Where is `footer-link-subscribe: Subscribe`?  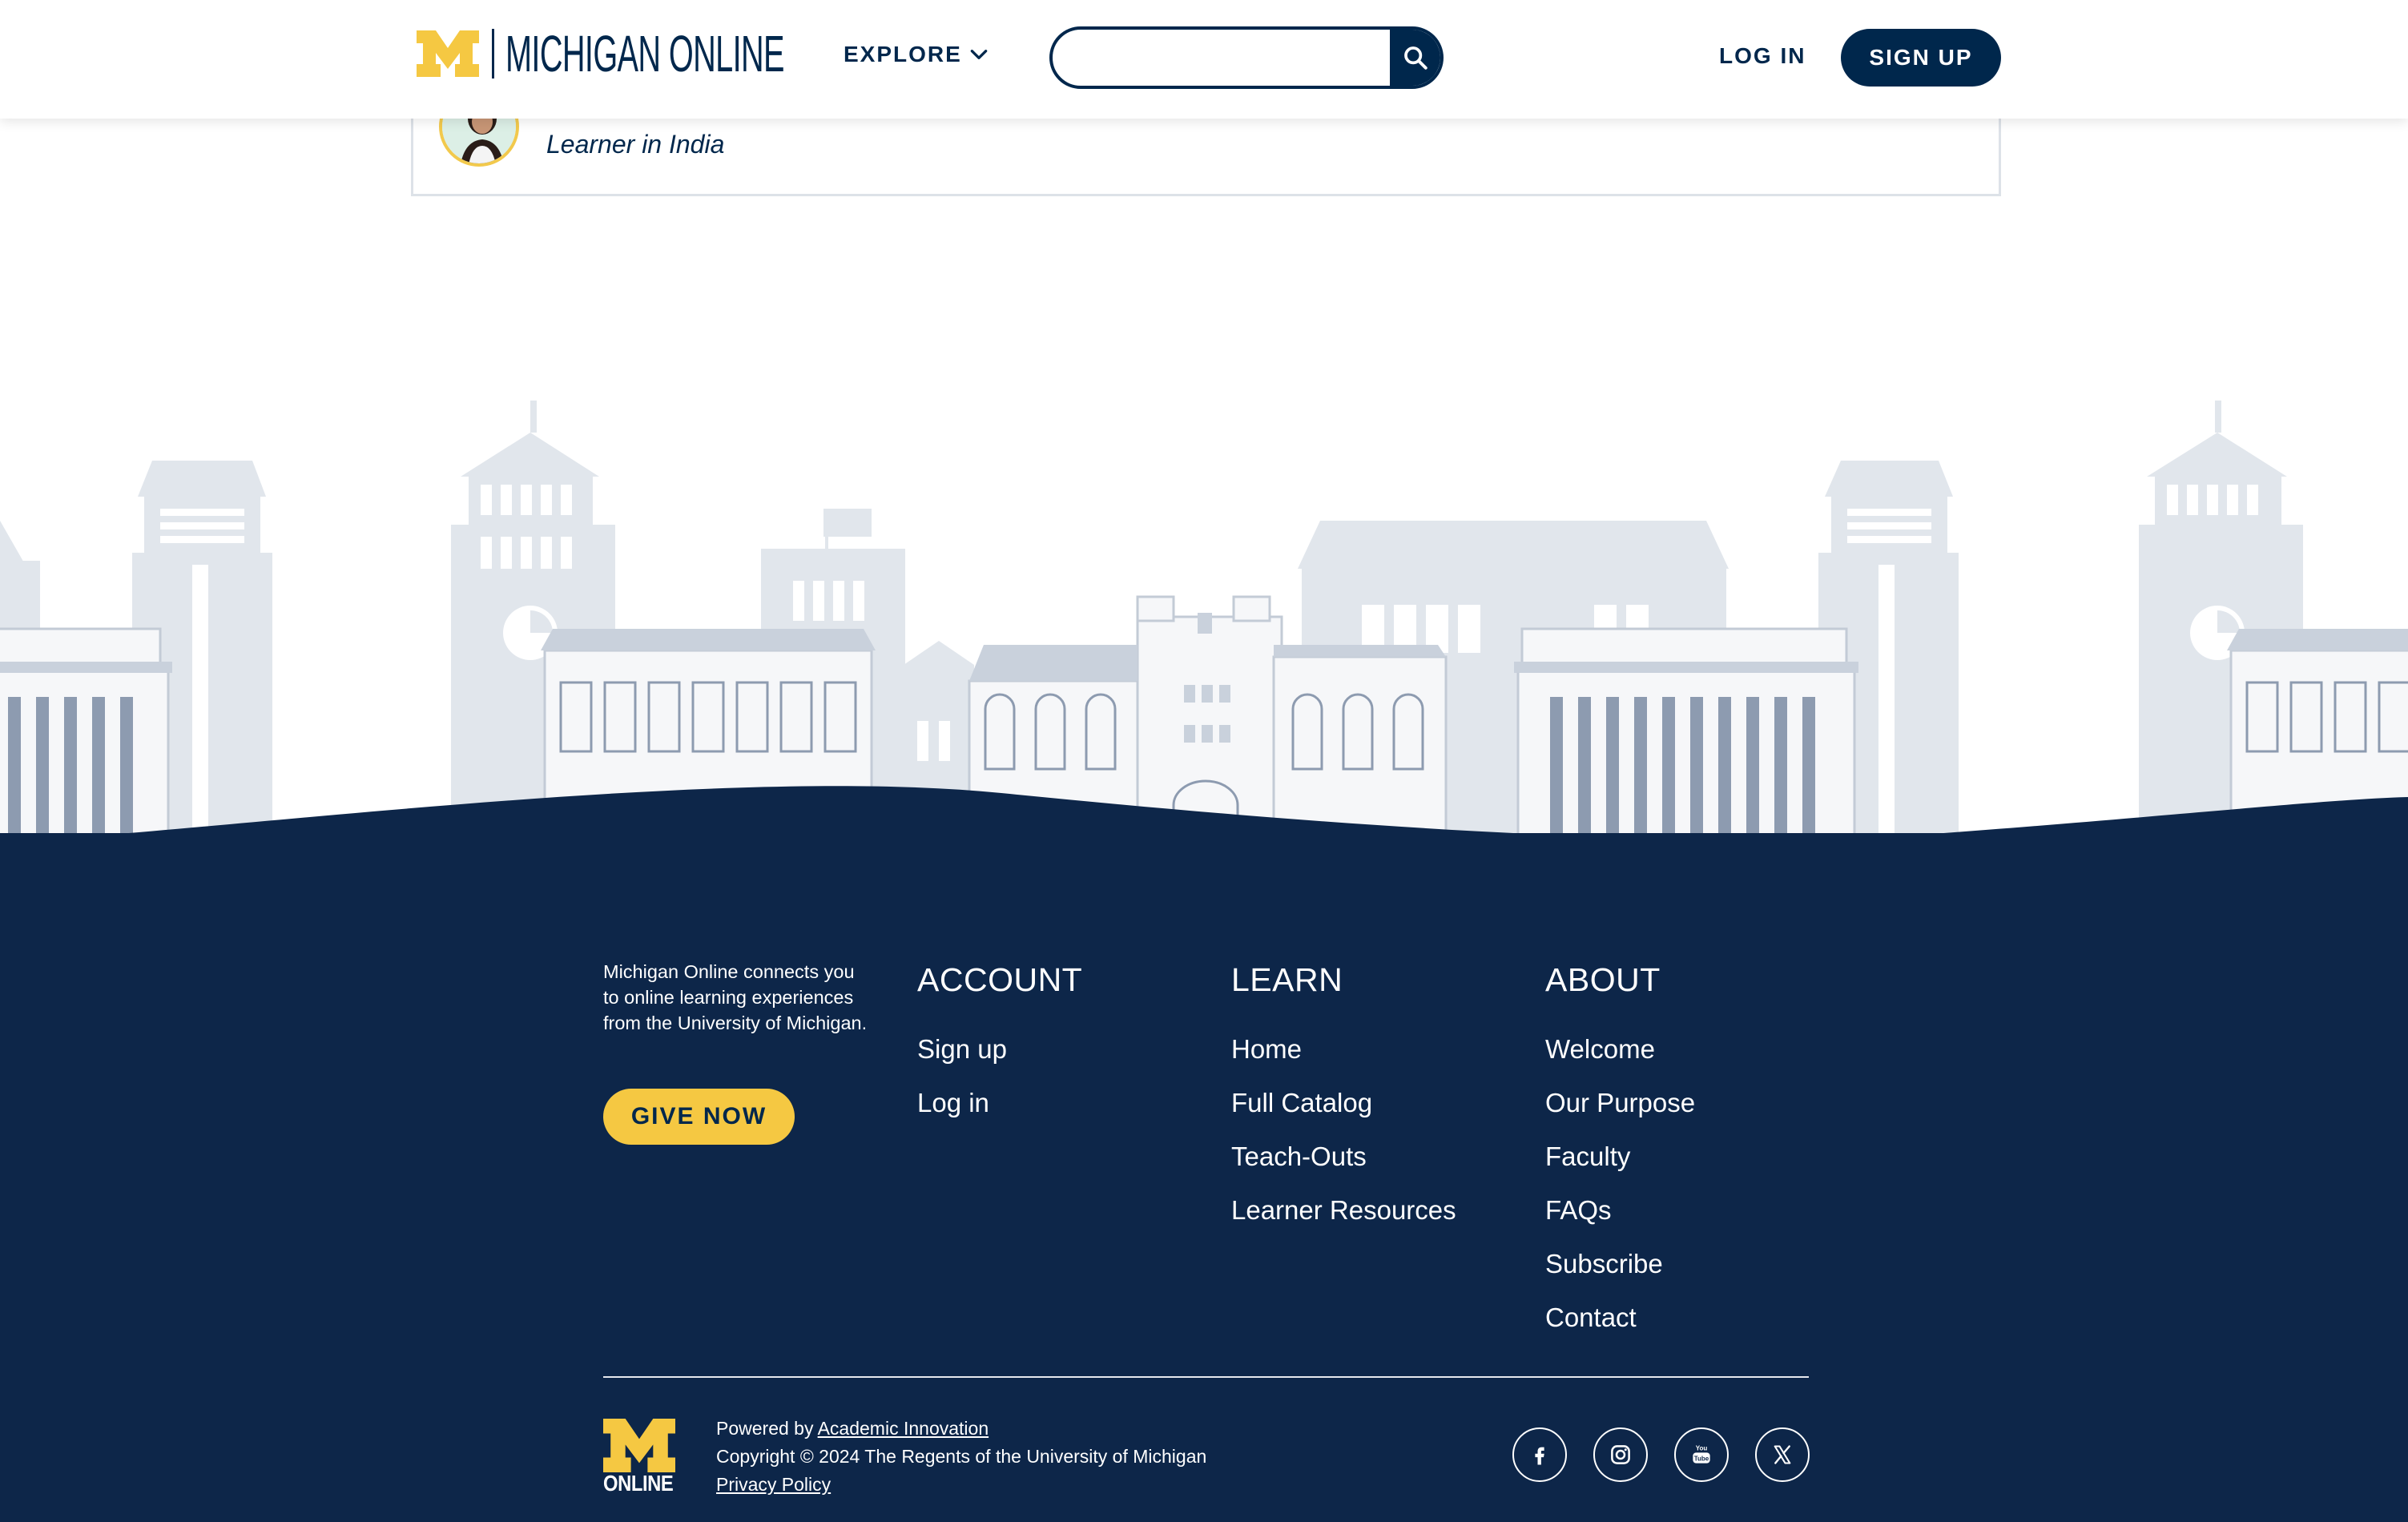 footer-link-subscribe: Subscribe is located at coordinates (1620, 1263).